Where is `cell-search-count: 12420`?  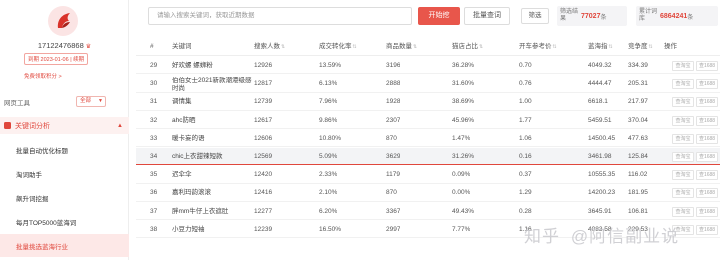 cell-search-count: 12420 is located at coordinates (263, 175).